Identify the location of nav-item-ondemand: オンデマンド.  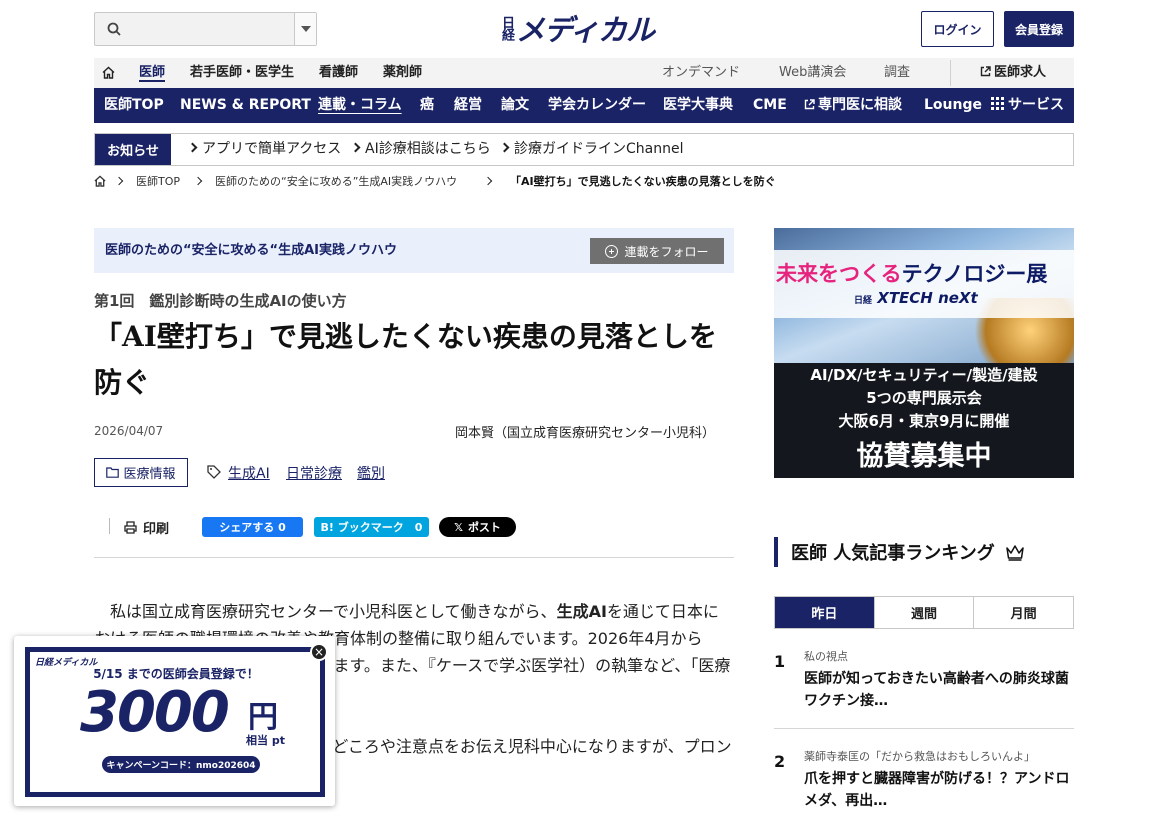
(701, 73).